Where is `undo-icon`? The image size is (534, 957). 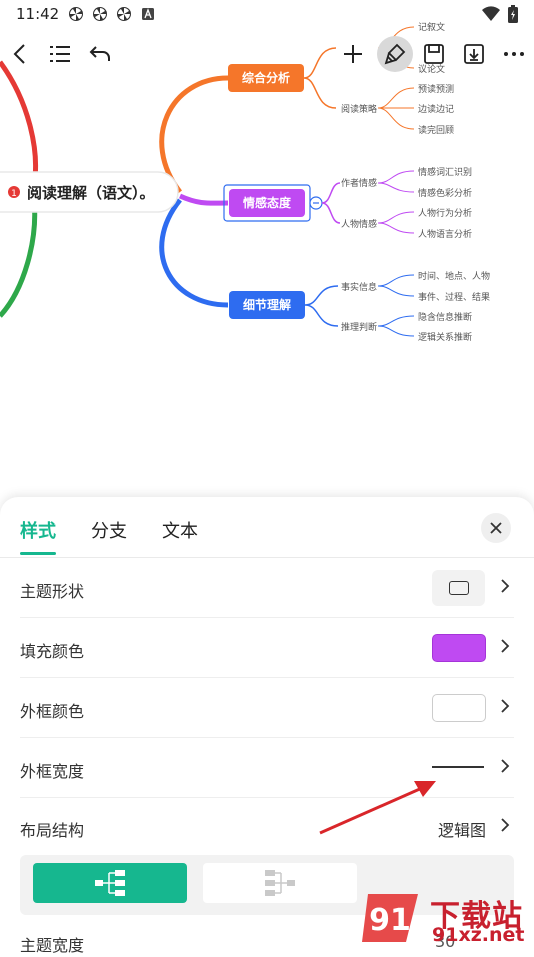 undo-icon is located at coordinates (99, 53).